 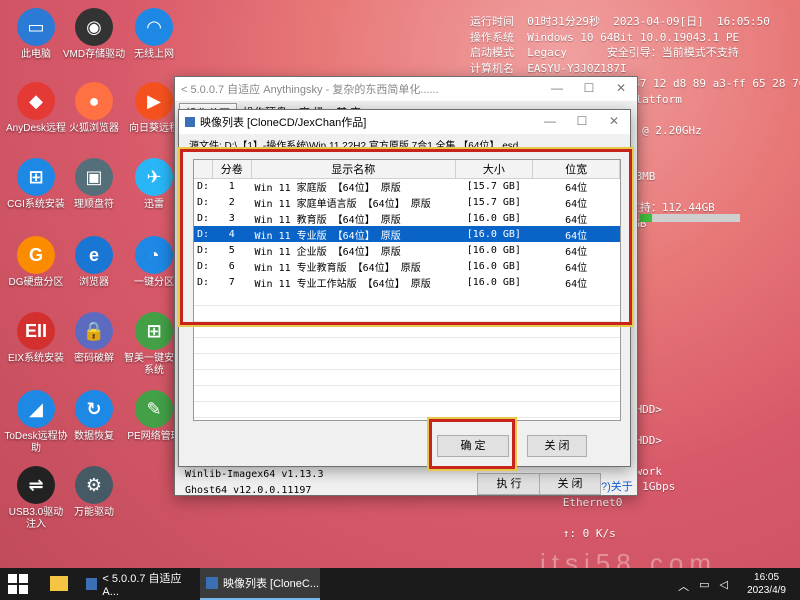 What do you see at coordinates (283, 123) in the screenshot?
I see `image-list-title: 映像列表 [CloneCD/JexChan作品]` at bounding box center [283, 123].